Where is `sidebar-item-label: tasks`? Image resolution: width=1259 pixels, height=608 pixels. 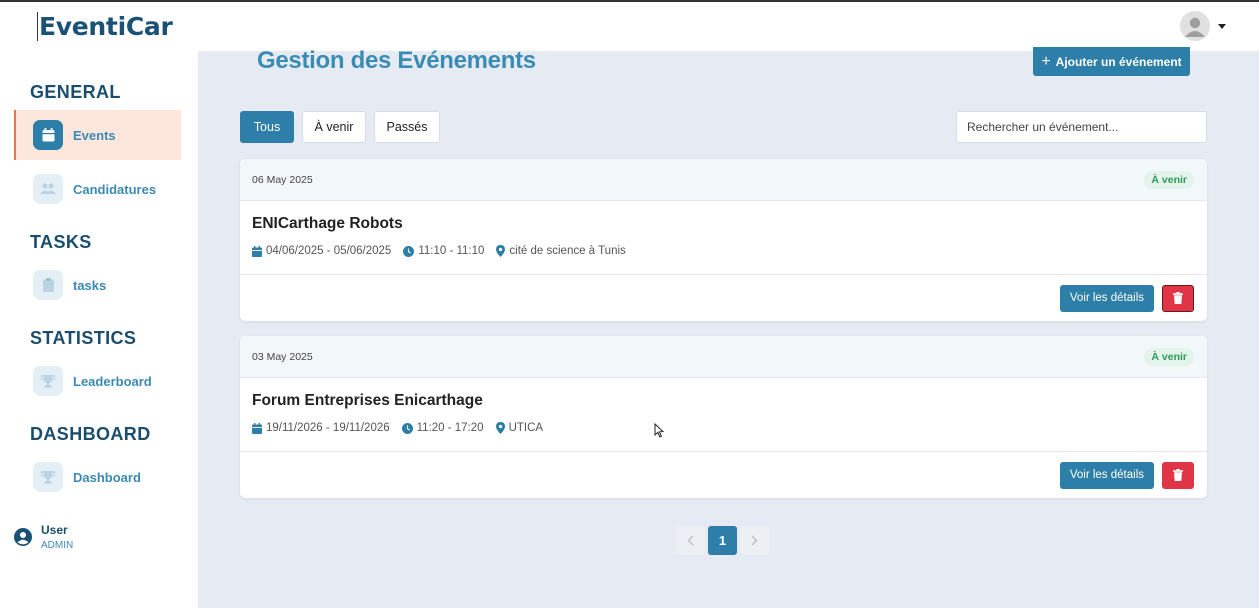 sidebar-item-label: tasks is located at coordinates (90, 285).